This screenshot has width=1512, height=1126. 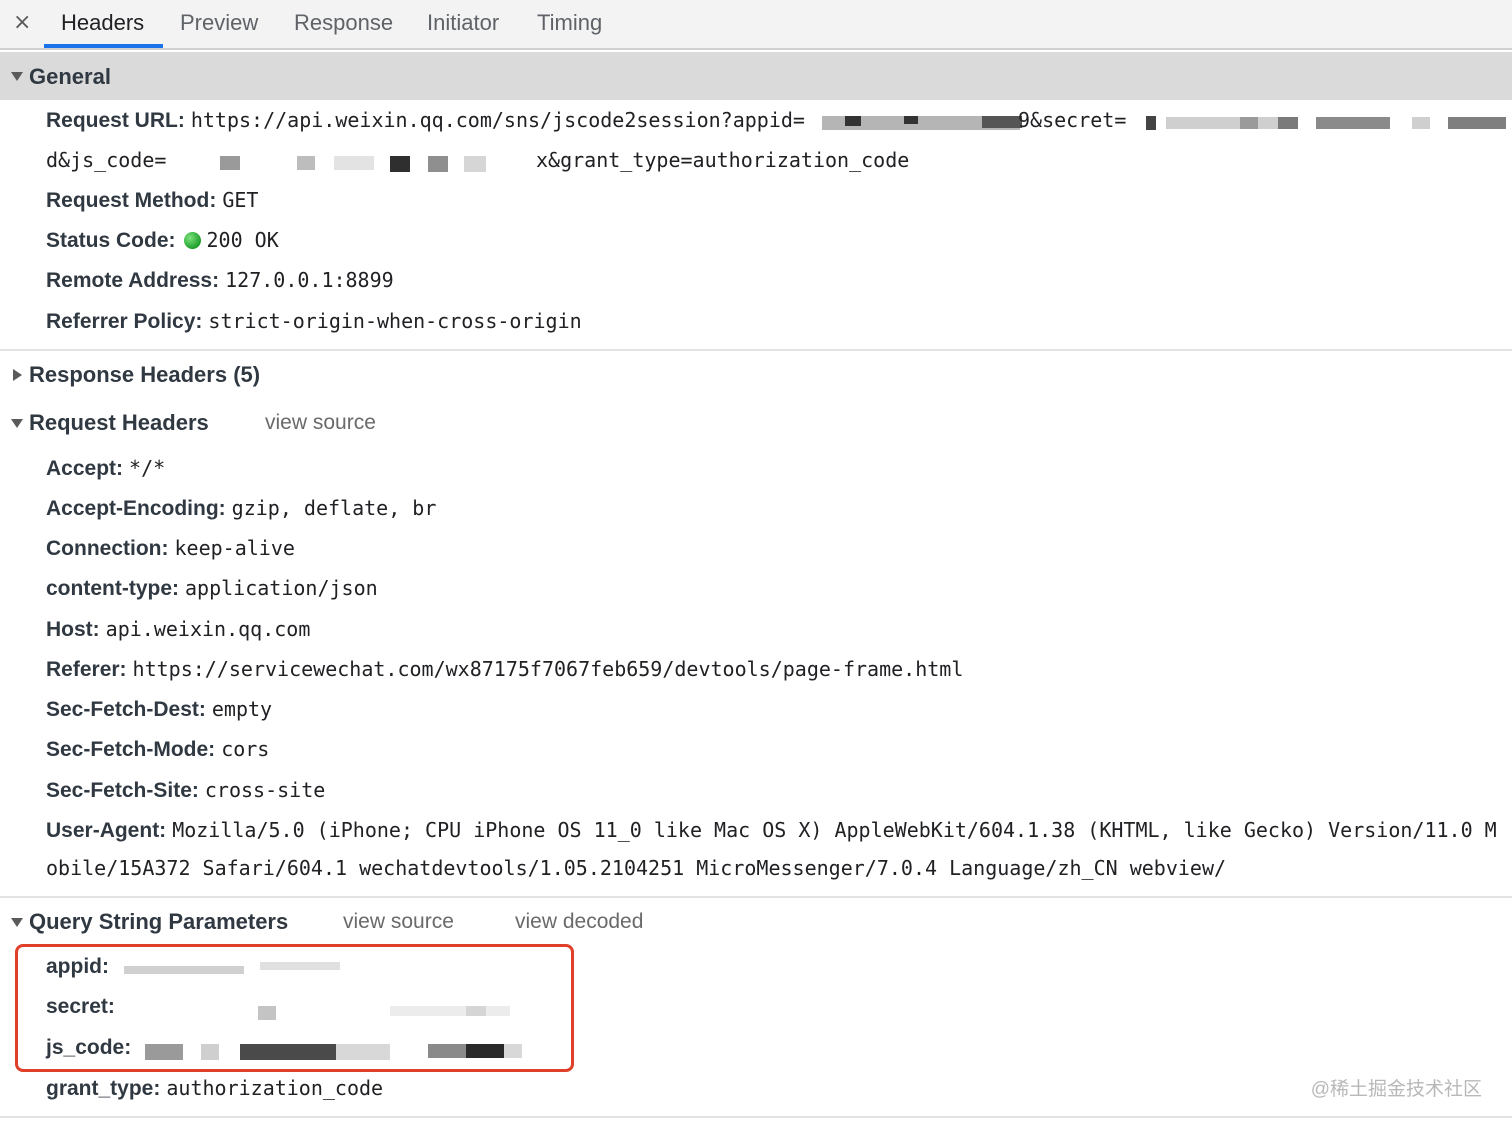 What do you see at coordinates (17, 375) in the screenshot?
I see `collapse-triangle-icon` at bounding box center [17, 375].